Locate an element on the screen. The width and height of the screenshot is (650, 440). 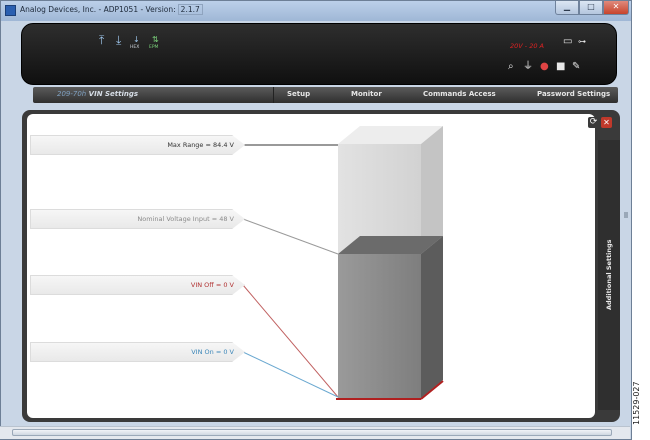
additional-settings-panel: Additional Settings is located at coordinates (609, 275).